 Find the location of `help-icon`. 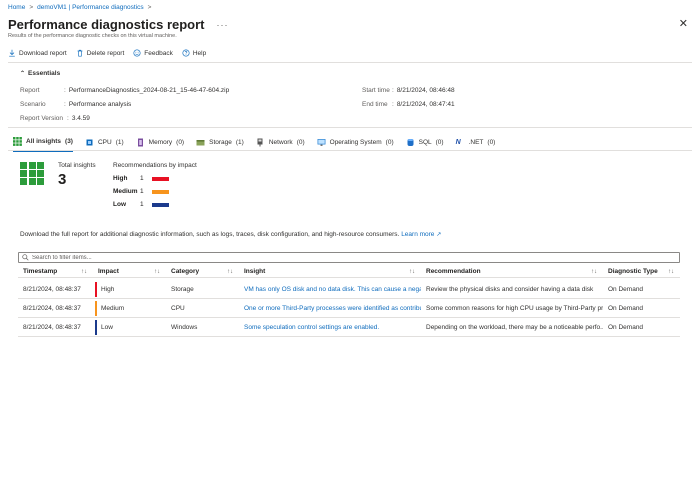

help-icon is located at coordinates (186, 53).